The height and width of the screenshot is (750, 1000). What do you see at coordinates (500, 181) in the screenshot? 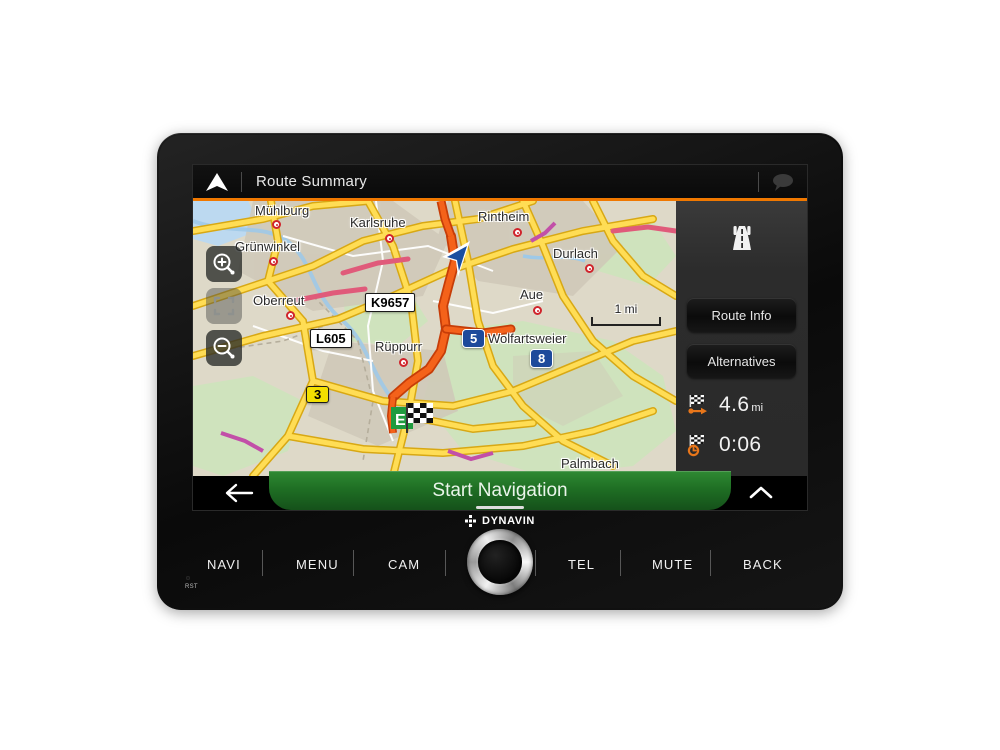
I see `title-bar: Route Summary` at bounding box center [500, 181].